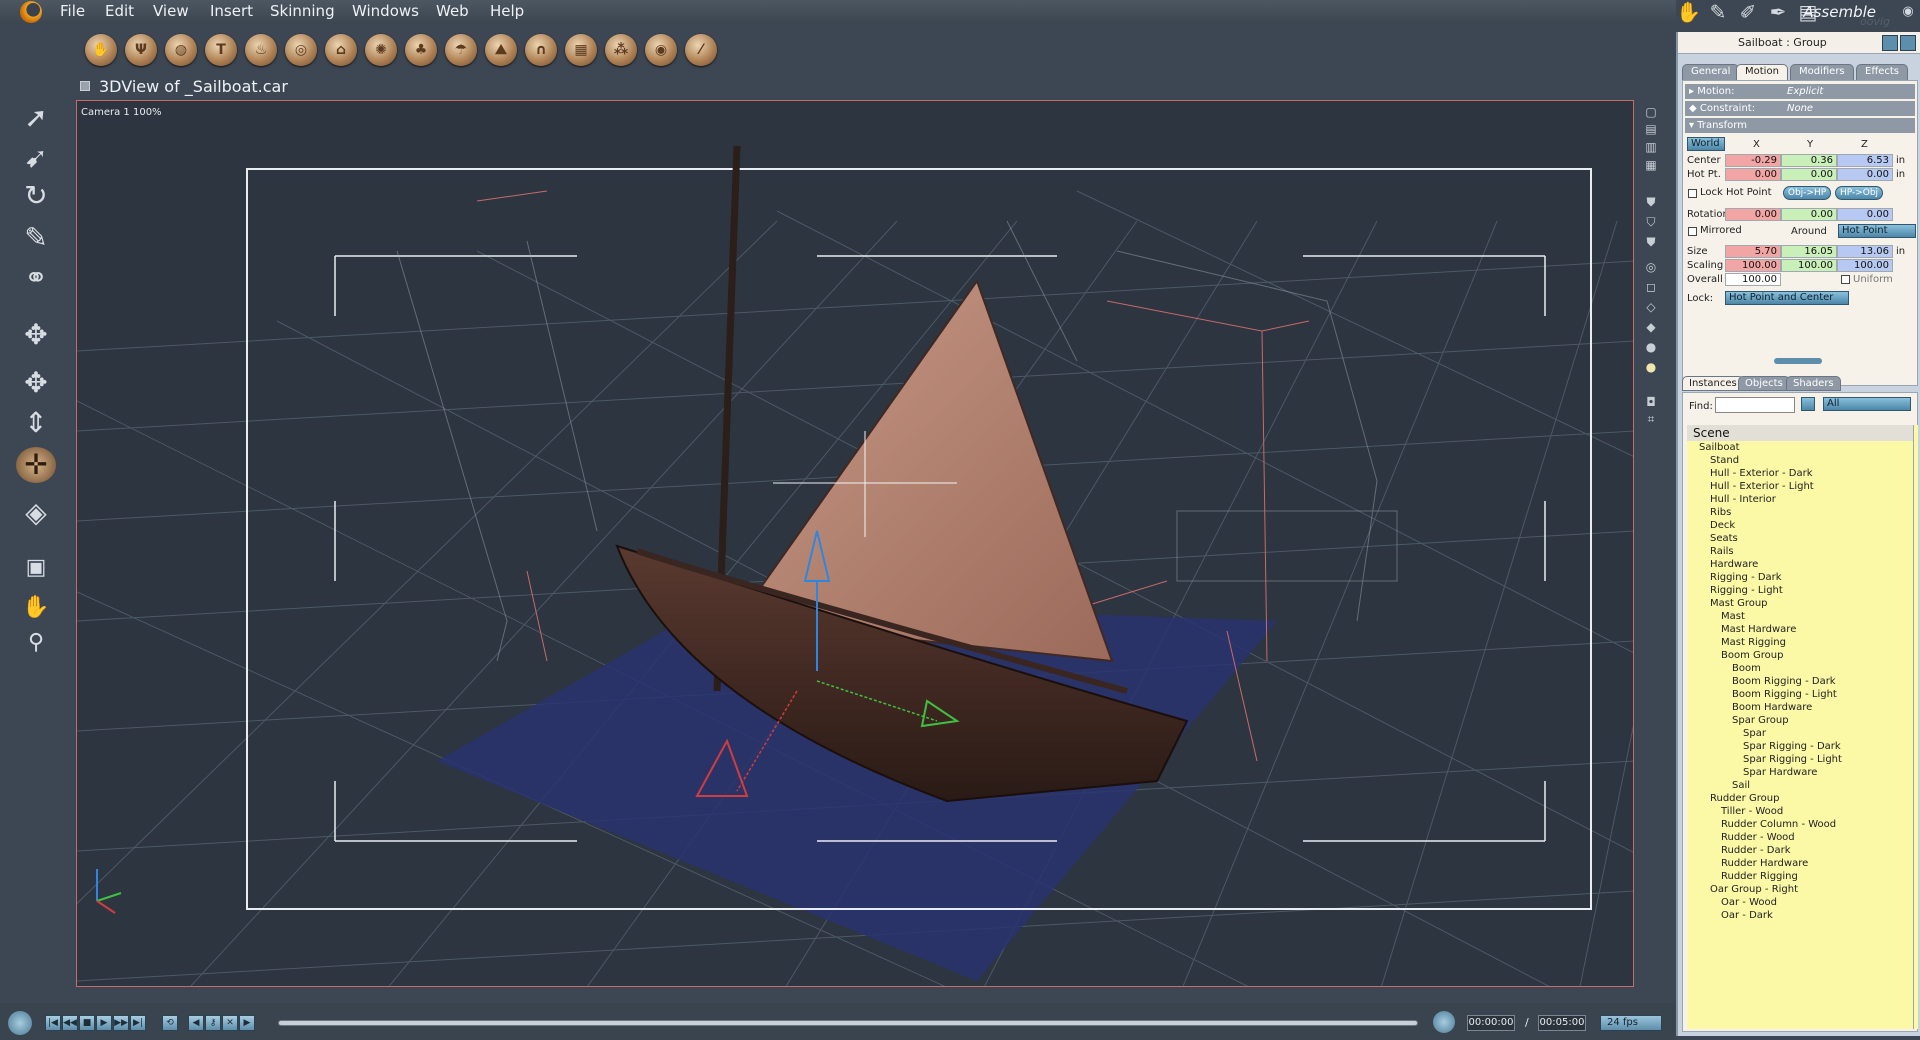  Describe the element at coordinates (1688, 12) in the screenshot. I see `hand-room-icon: ✋` at that location.